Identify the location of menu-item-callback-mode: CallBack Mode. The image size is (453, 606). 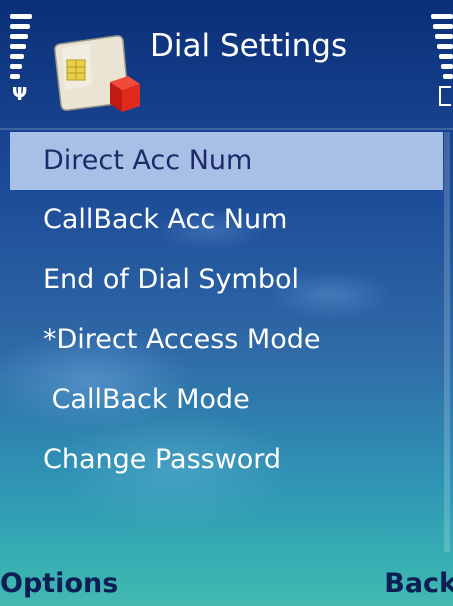
(226, 400).